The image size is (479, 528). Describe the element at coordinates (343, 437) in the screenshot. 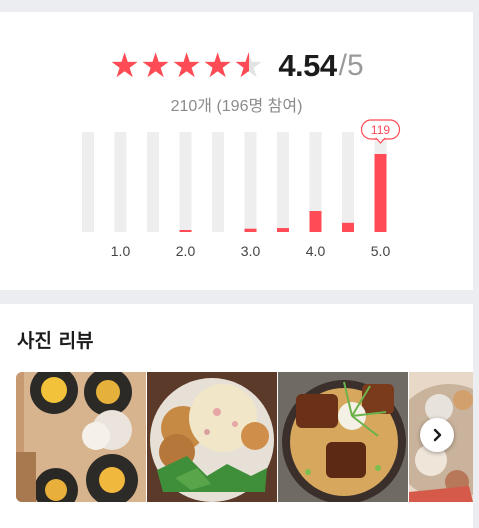

I see `eel-rice-bowl-photo` at that location.